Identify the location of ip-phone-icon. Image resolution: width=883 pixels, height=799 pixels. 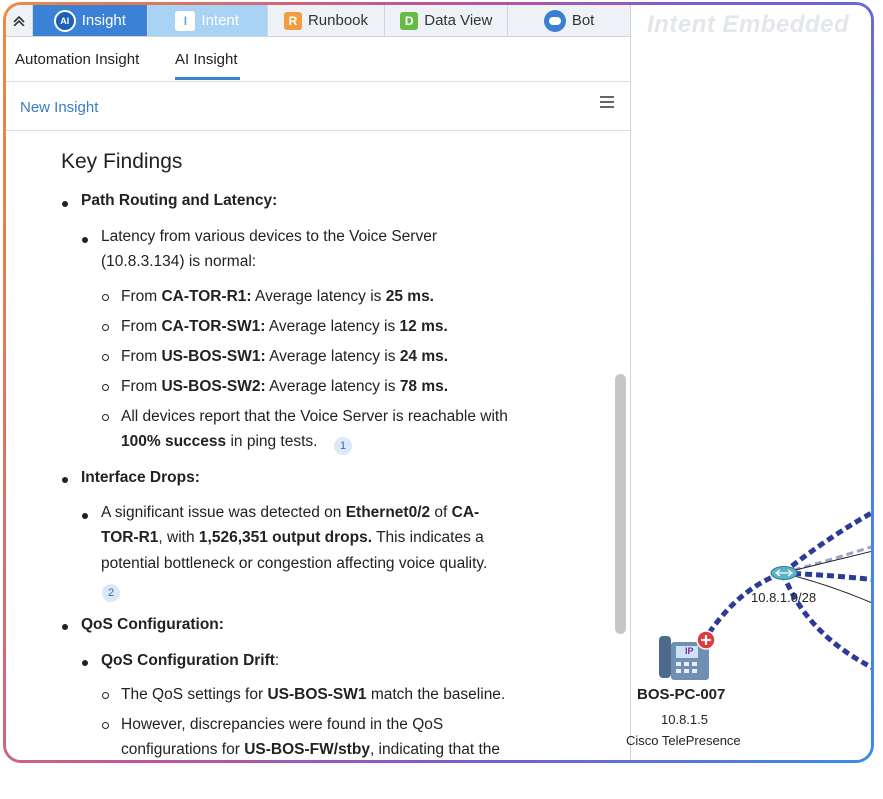
(686, 656).